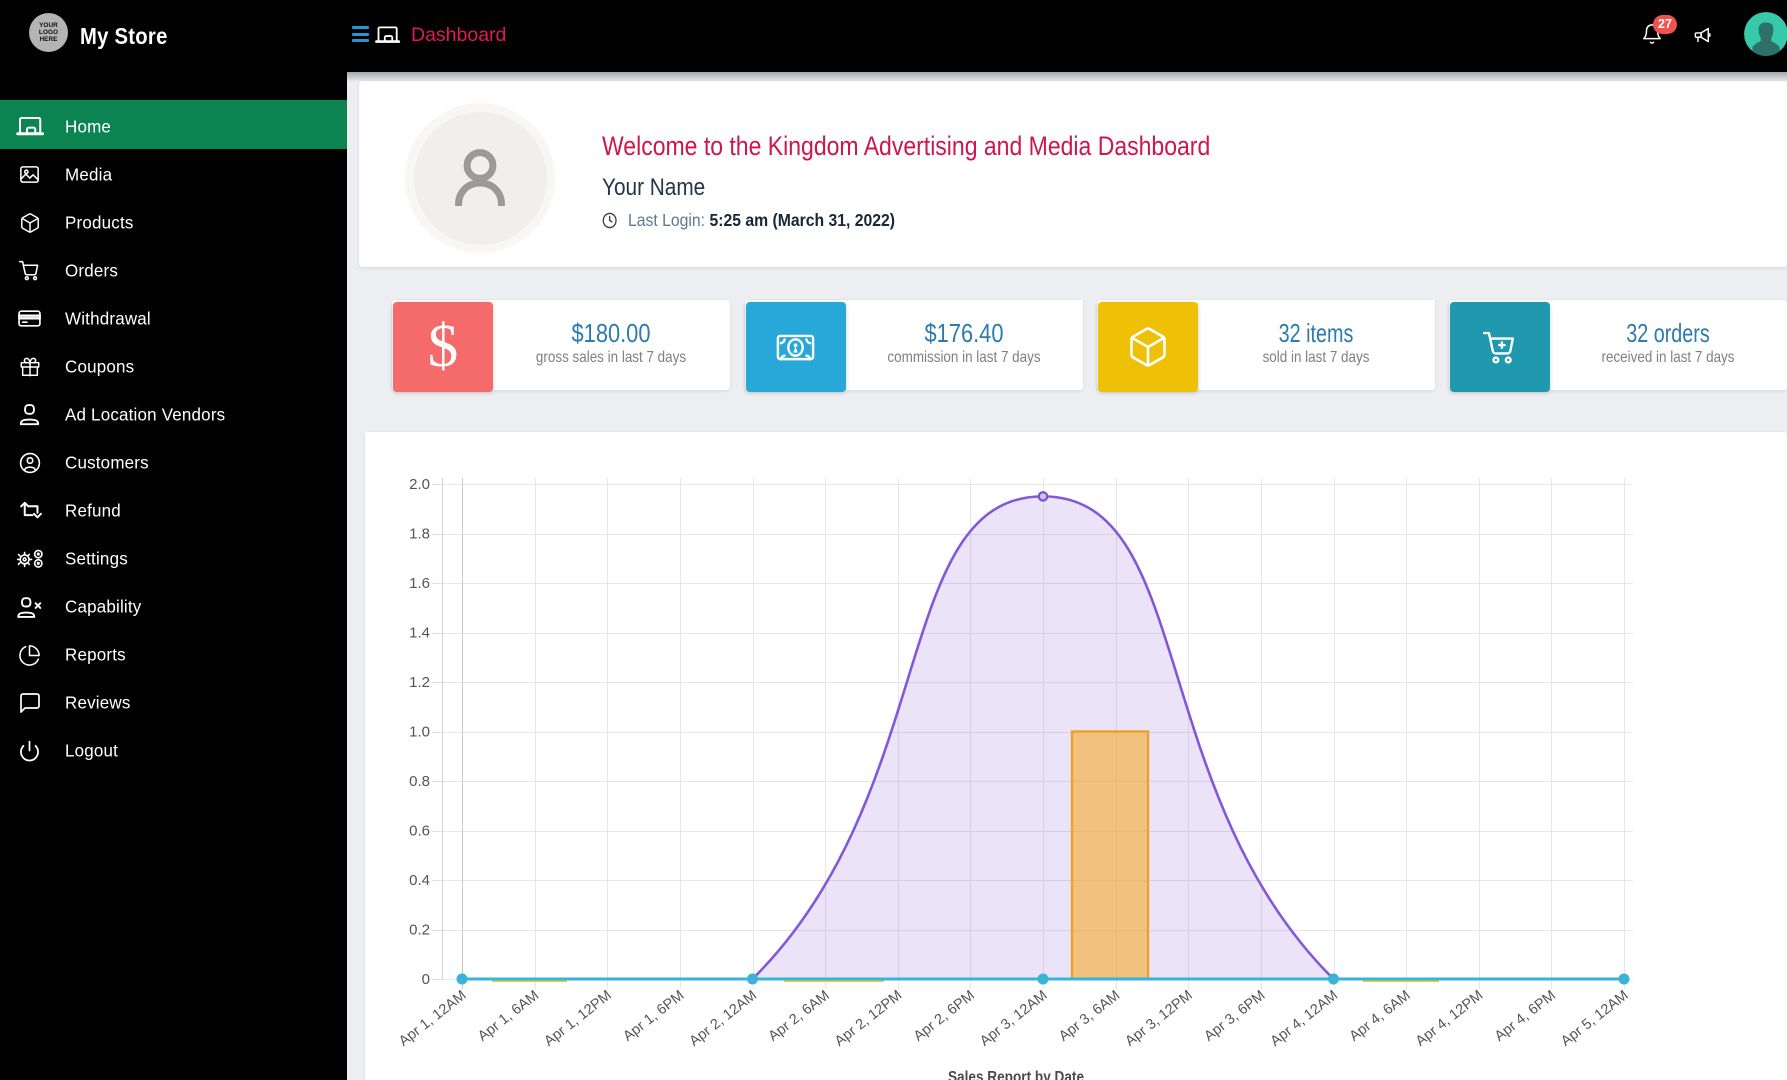 This screenshot has width=1787, height=1080. Describe the element at coordinates (419, 781) in the screenshot. I see `svg-text: 0.8` at that location.